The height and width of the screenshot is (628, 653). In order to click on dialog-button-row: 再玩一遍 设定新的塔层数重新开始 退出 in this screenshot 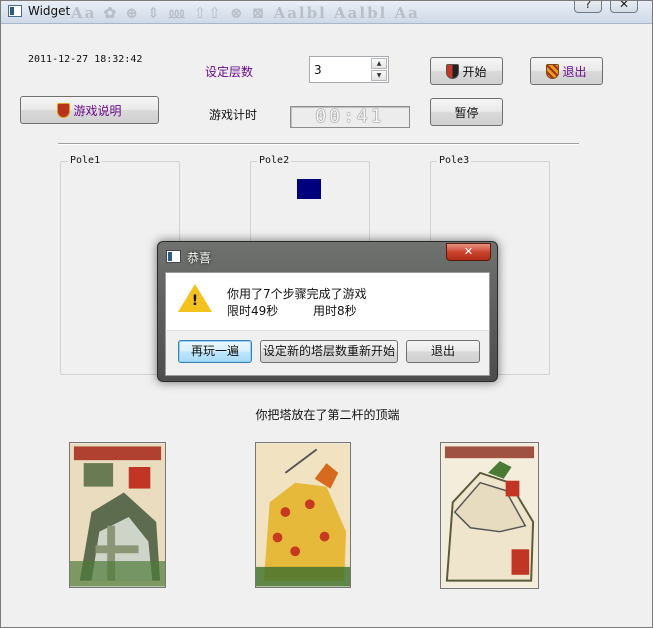, I will do `click(327, 353)`.